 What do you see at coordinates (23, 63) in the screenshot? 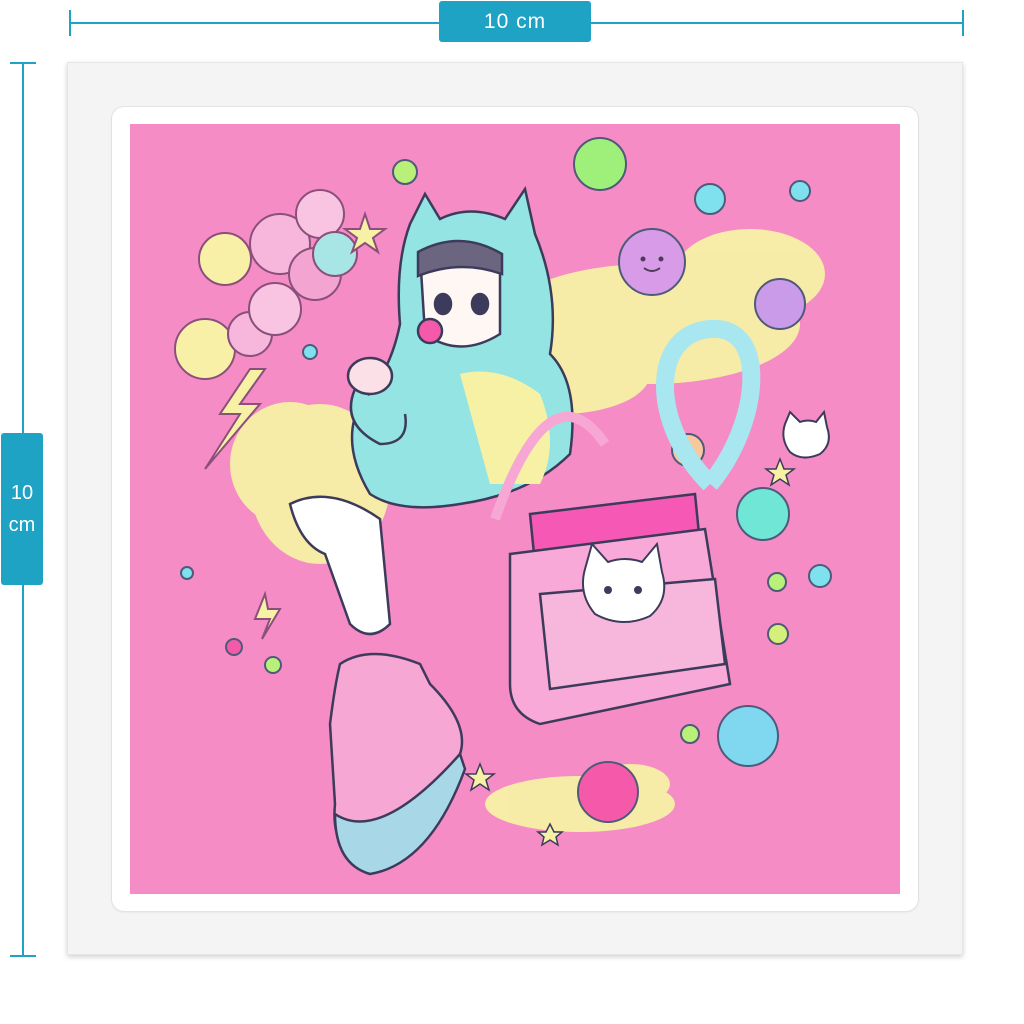
I see `height-dimension-tick-top` at bounding box center [23, 63].